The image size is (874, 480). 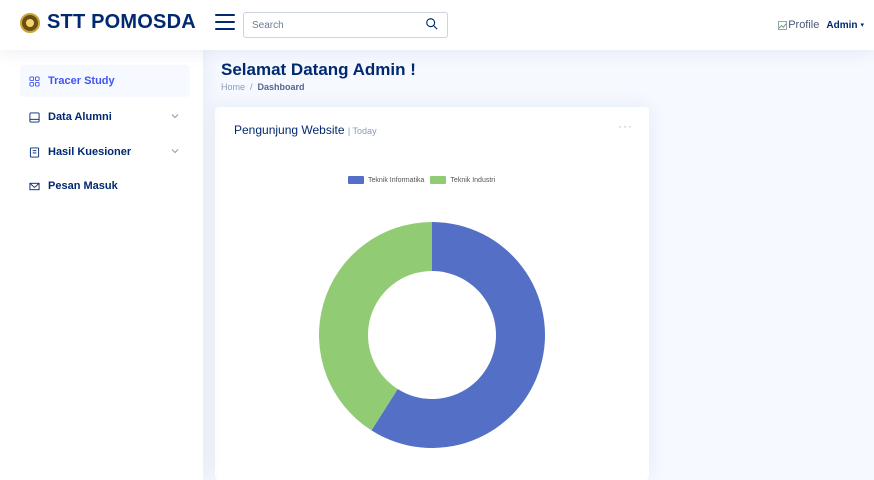 I want to click on menu-toggle-icon, so click(x=225, y=23).